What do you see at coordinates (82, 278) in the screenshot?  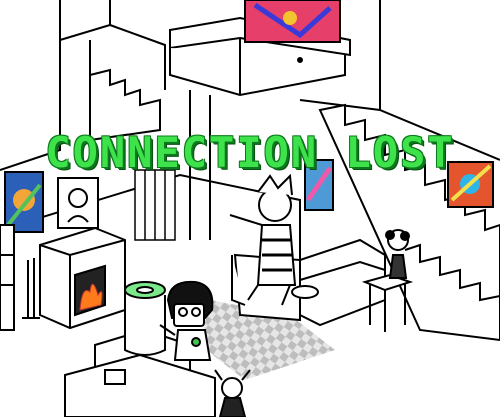 I see `fireplace` at bounding box center [82, 278].